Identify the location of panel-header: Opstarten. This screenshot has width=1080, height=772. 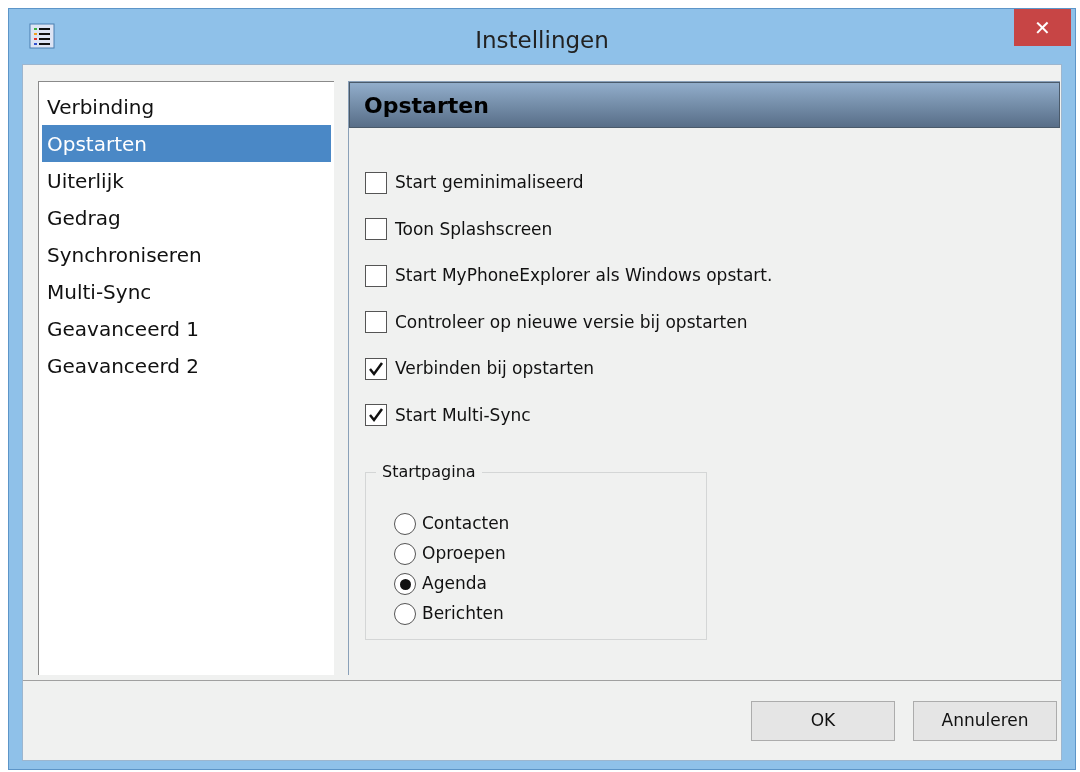
(704, 105).